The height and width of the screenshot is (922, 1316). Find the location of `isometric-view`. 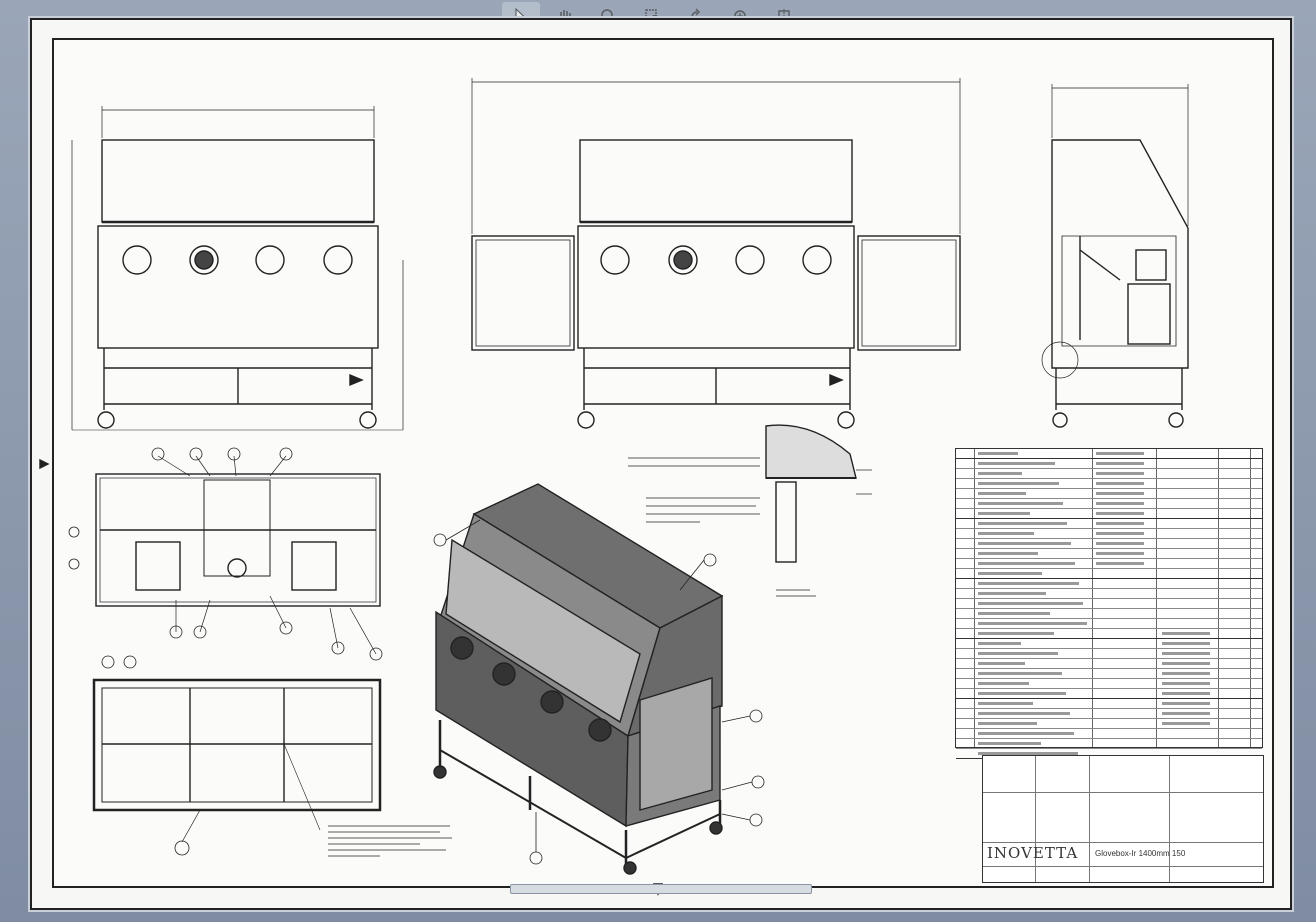

isometric-view is located at coordinates (599, 679).